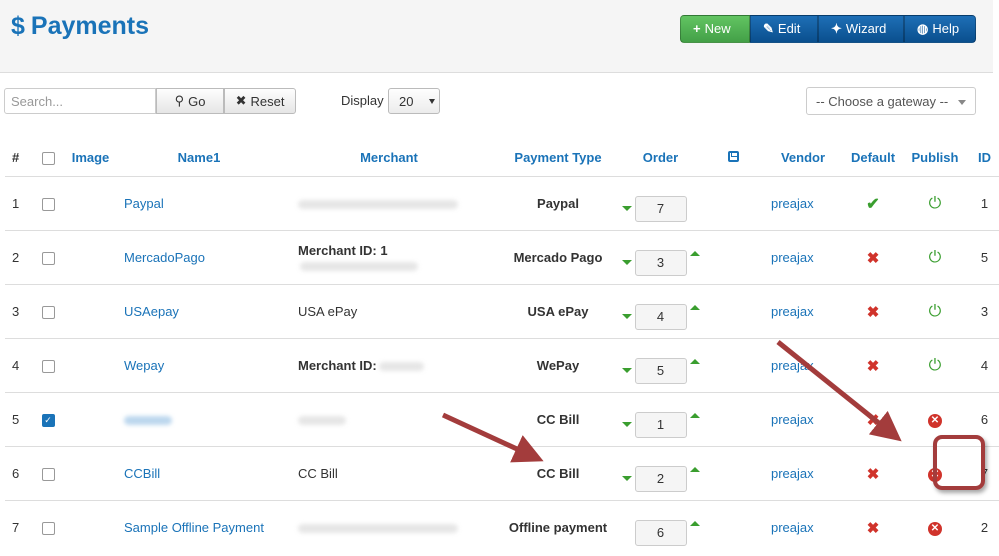 This screenshot has width=999, height=556. Describe the element at coordinates (891, 101) in the screenshot. I see `gateway-select: -- Choose a gateway --` at that location.